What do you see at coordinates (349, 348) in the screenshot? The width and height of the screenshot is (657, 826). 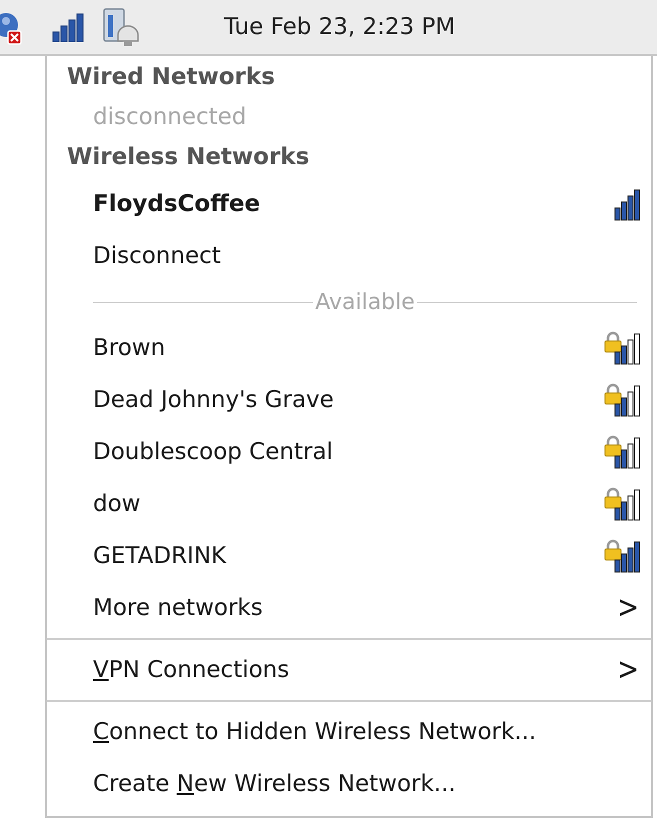 I see `network-item: Brown` at bounding box center [349, 348].